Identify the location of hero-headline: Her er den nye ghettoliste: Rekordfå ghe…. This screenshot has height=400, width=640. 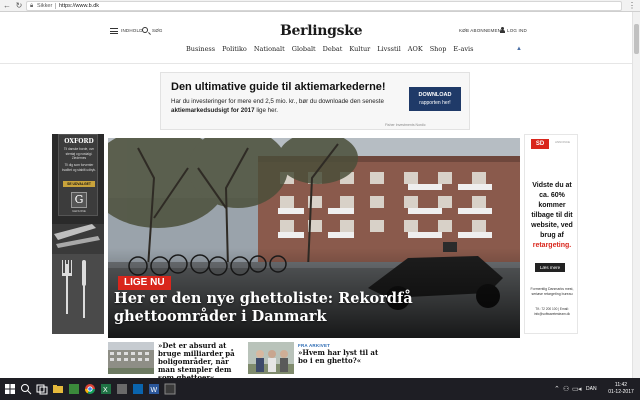
(274, 308).